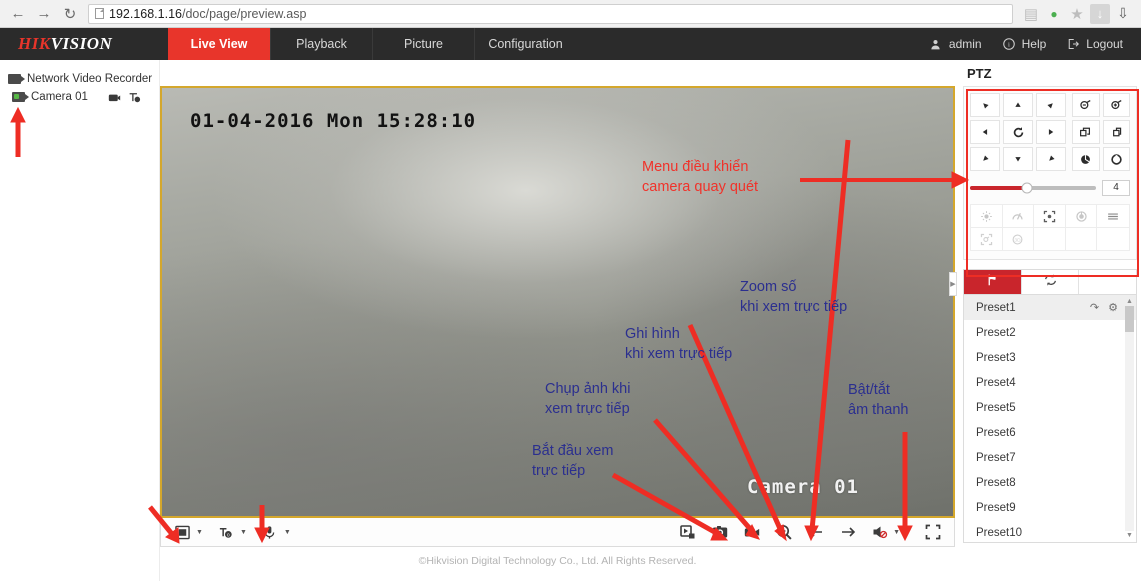 This screenshot has width=1141, height=581. What do you see at coordinates (20, 97) in the screenshot?
I see `camera-icon` at bounding box center [20, 97].